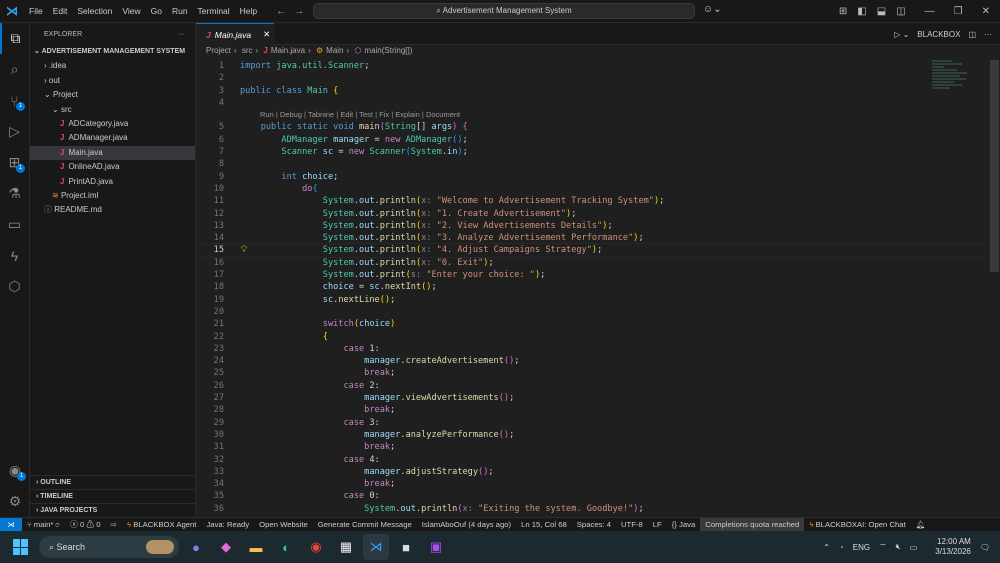  Describe the element at coordinates (957, 85) in the screenshot. I see `minimap` at that location.